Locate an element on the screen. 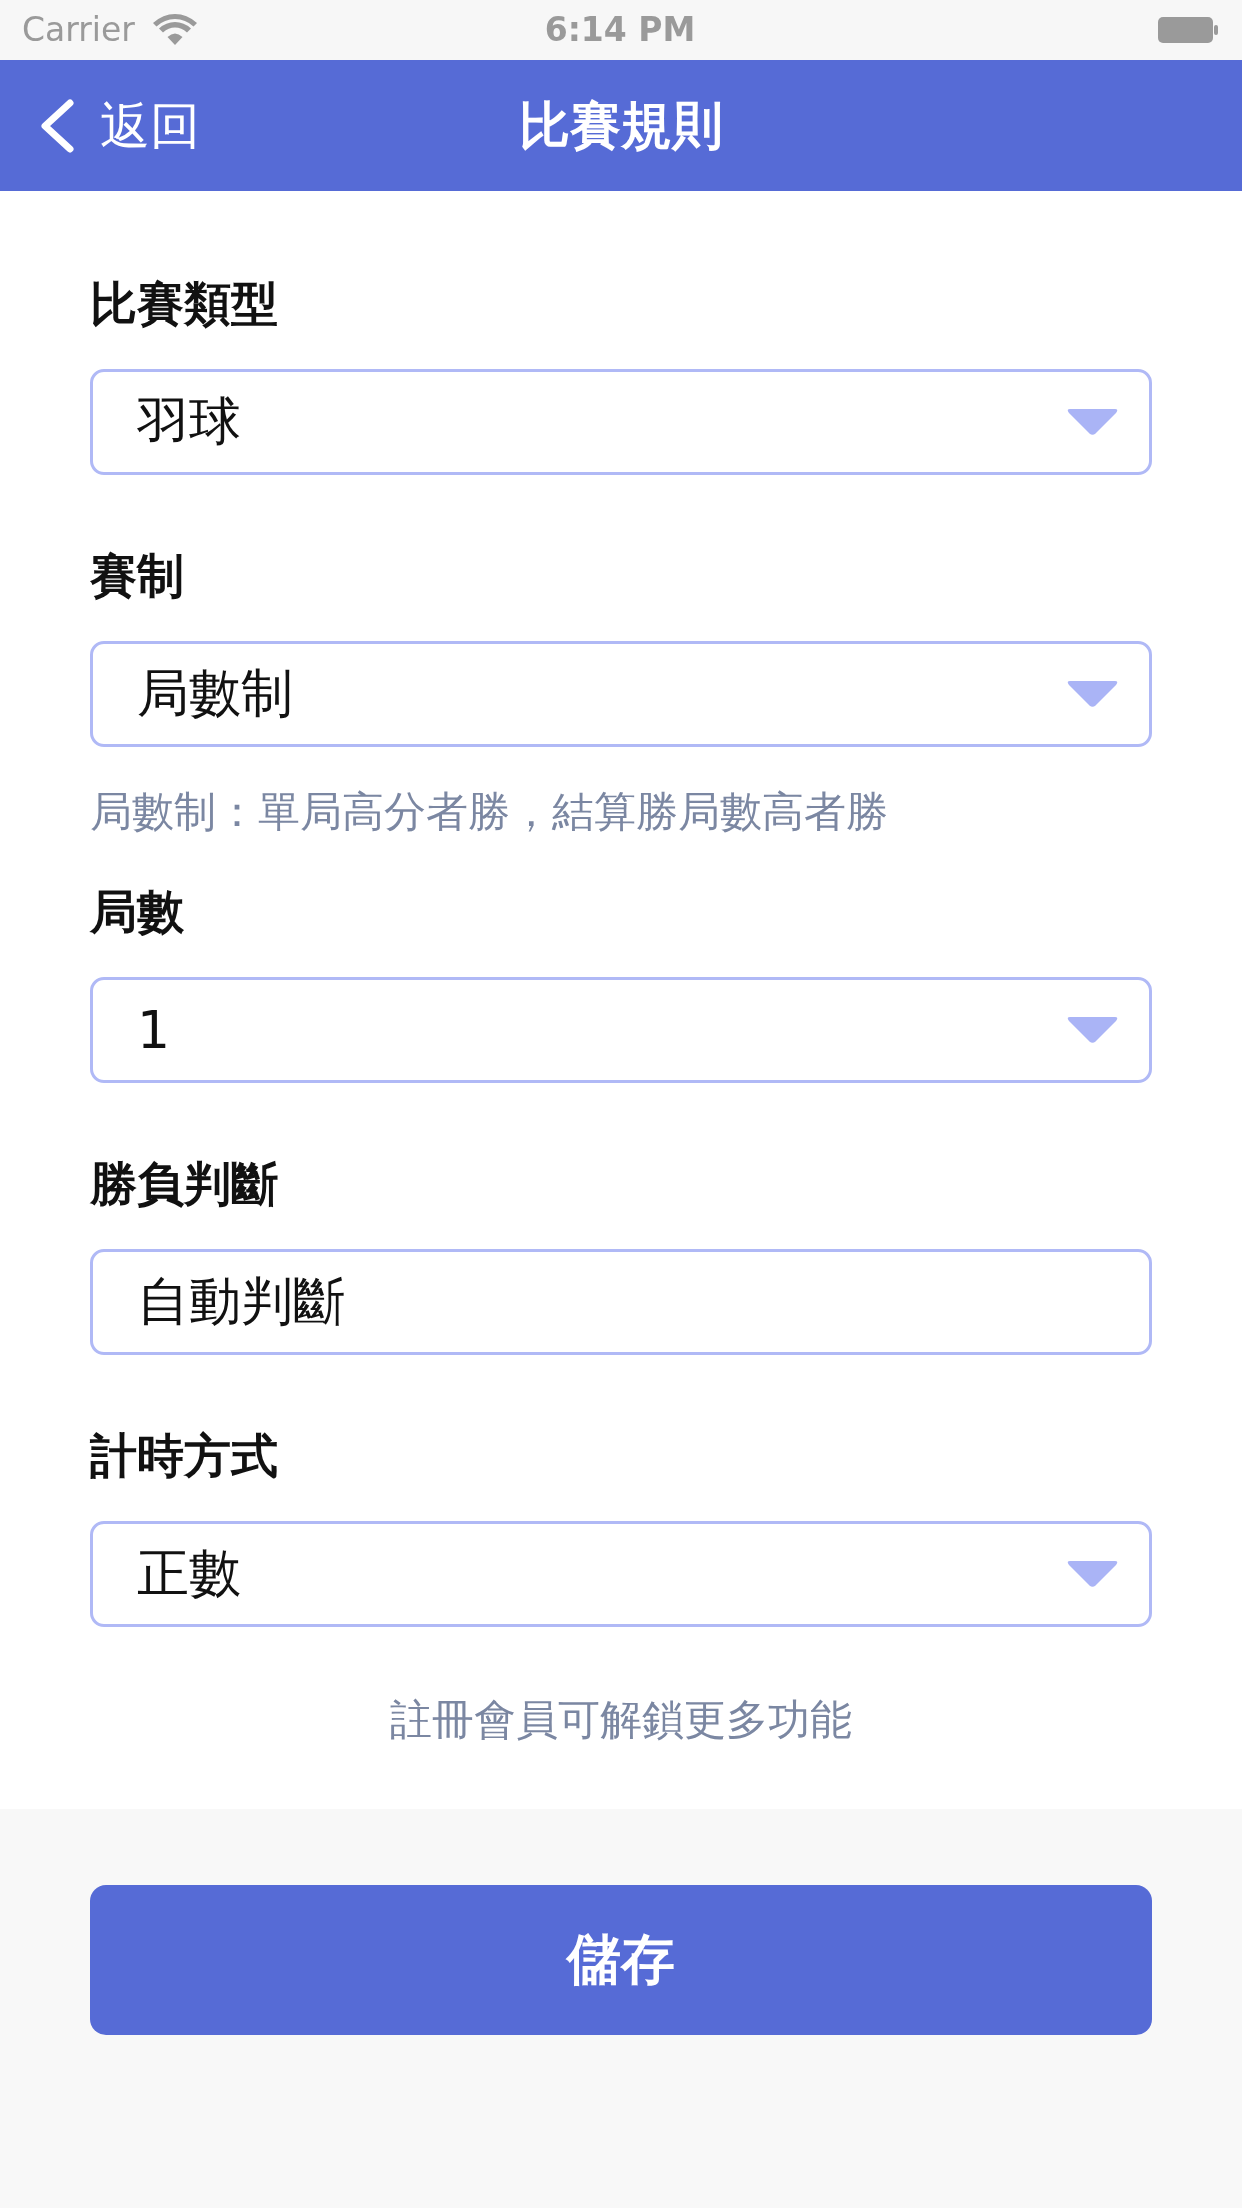 The height and width of the screenshot is (2208, 1242). field-label: 局數 is located at coordinates (137, 912).